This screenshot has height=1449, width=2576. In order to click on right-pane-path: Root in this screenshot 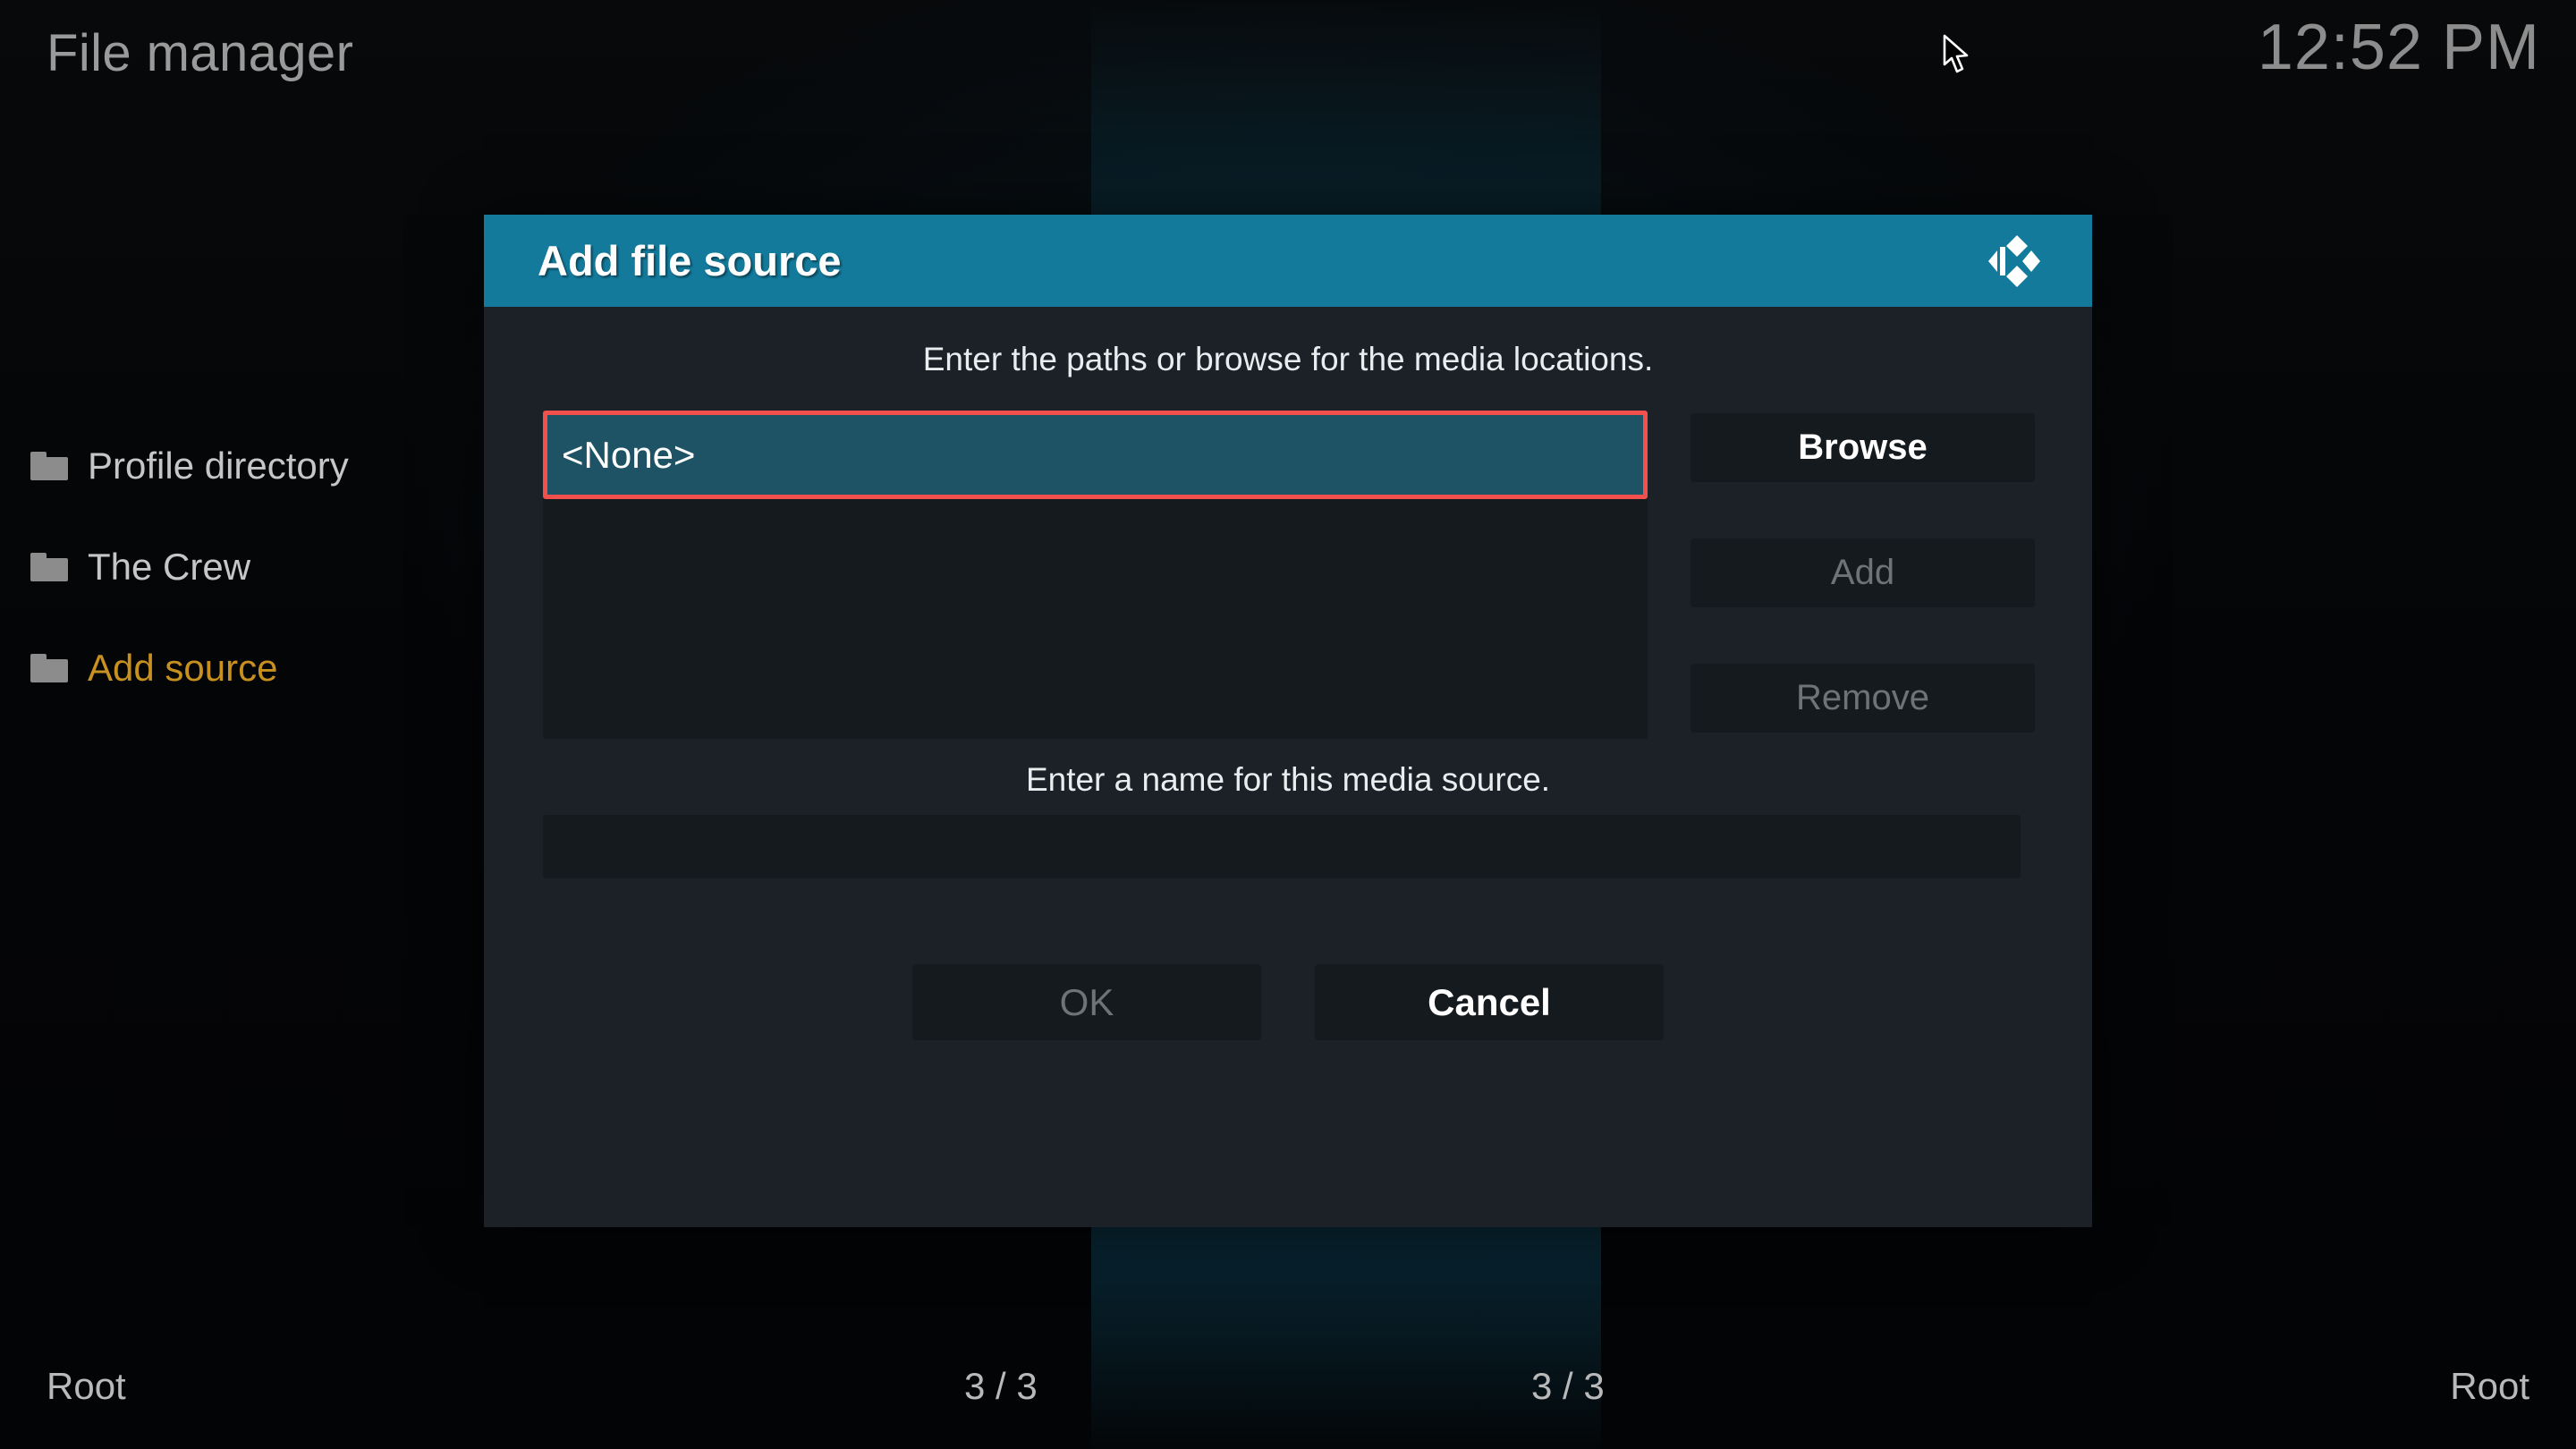, I will do `click(2489, 1386)`.